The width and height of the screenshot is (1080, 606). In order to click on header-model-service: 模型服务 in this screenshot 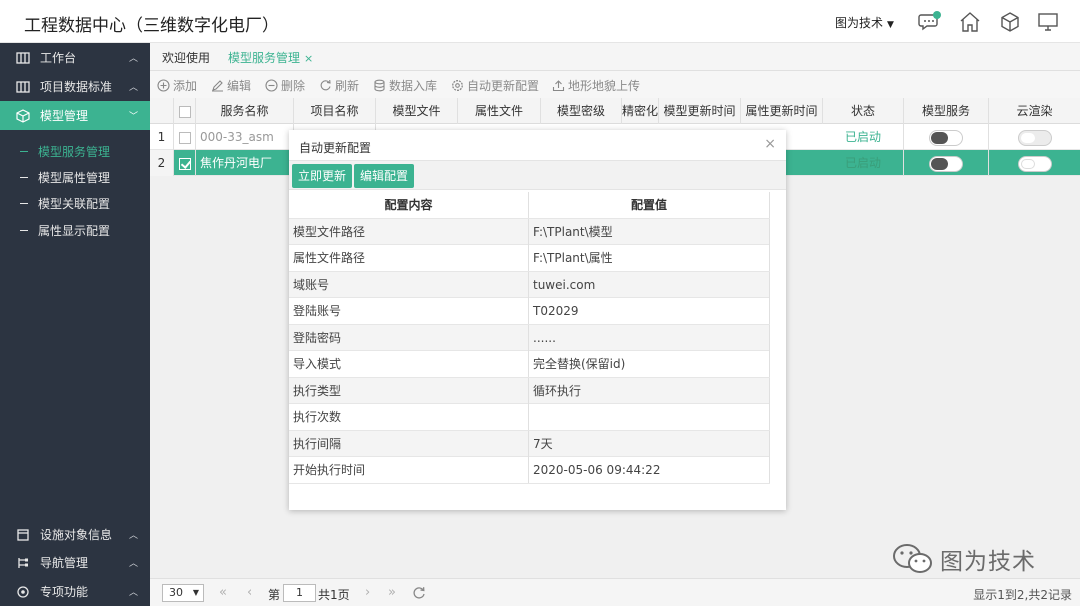, I will do `click(946, 111)`.